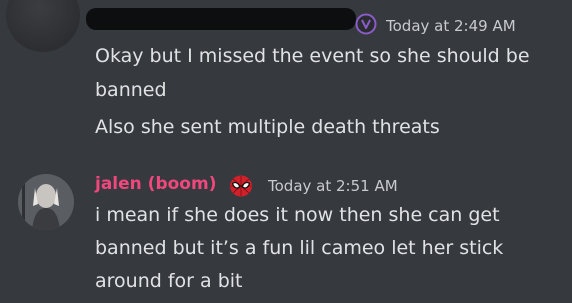 The height and width of the screenshot is (303, 572). I want to click on timestamp: Today at 2:49 AM, so click(451, 26).